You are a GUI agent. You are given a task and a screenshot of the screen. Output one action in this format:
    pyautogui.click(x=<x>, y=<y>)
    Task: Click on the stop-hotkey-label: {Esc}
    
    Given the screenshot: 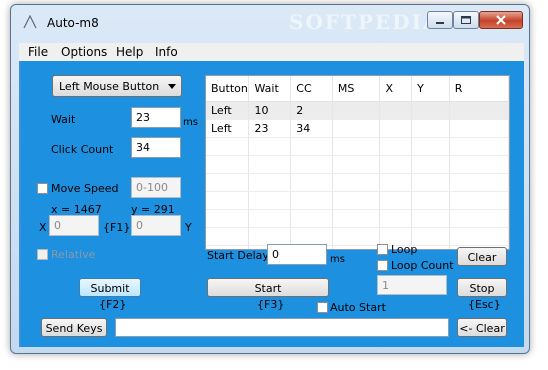 What is the action you would take?
    pyautogui.click(x=484, y=304)
    